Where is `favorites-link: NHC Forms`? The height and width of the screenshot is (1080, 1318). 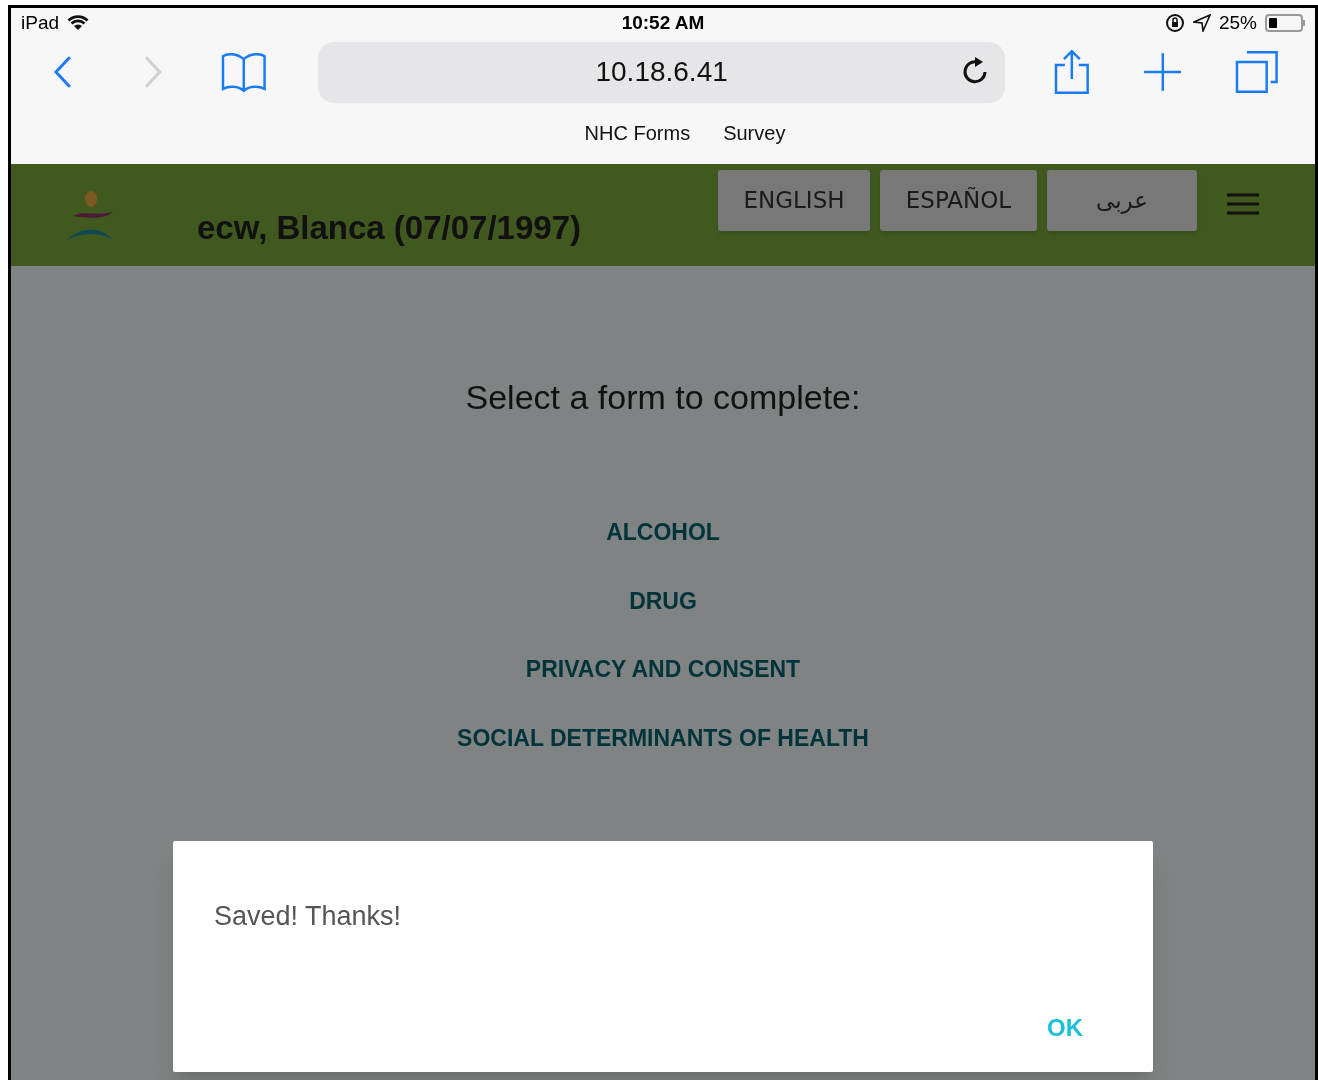 favorites-link: NHC Forms is located at coordinates (637, 133).